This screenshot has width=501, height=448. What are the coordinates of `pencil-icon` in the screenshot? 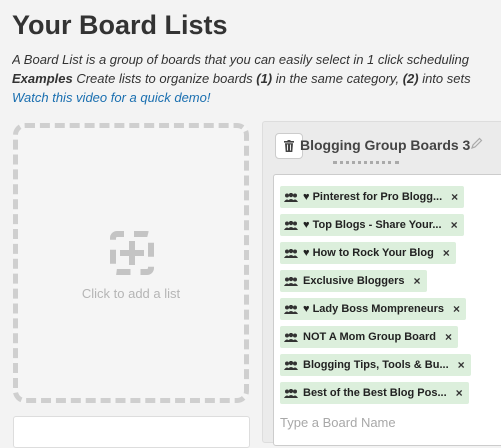 It's located at (476, 143).